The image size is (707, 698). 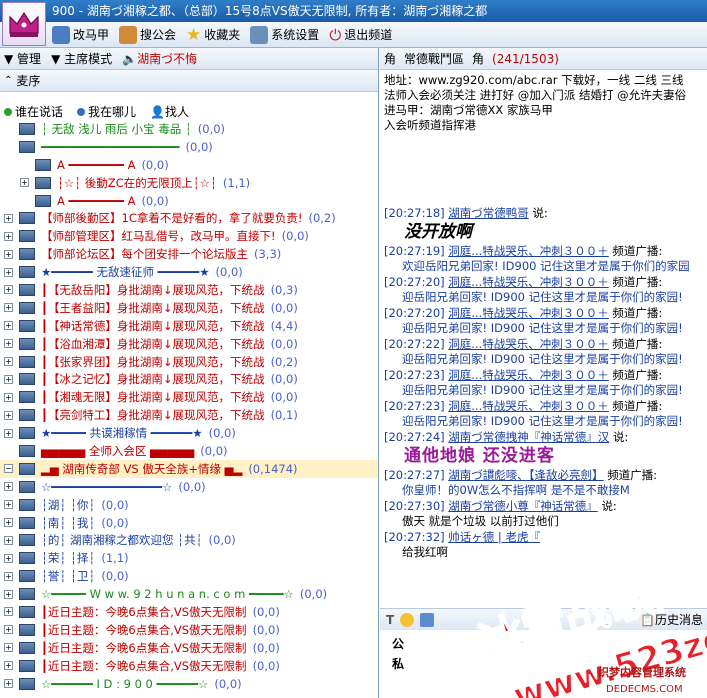 What do you see at coordinates (189, 540) in the screenshot?
I see `channel-row: + ┆的┆ 湖南湘稼之都欢迎您 ┆共┆ (0,0)` at bounding box center [189, 540].